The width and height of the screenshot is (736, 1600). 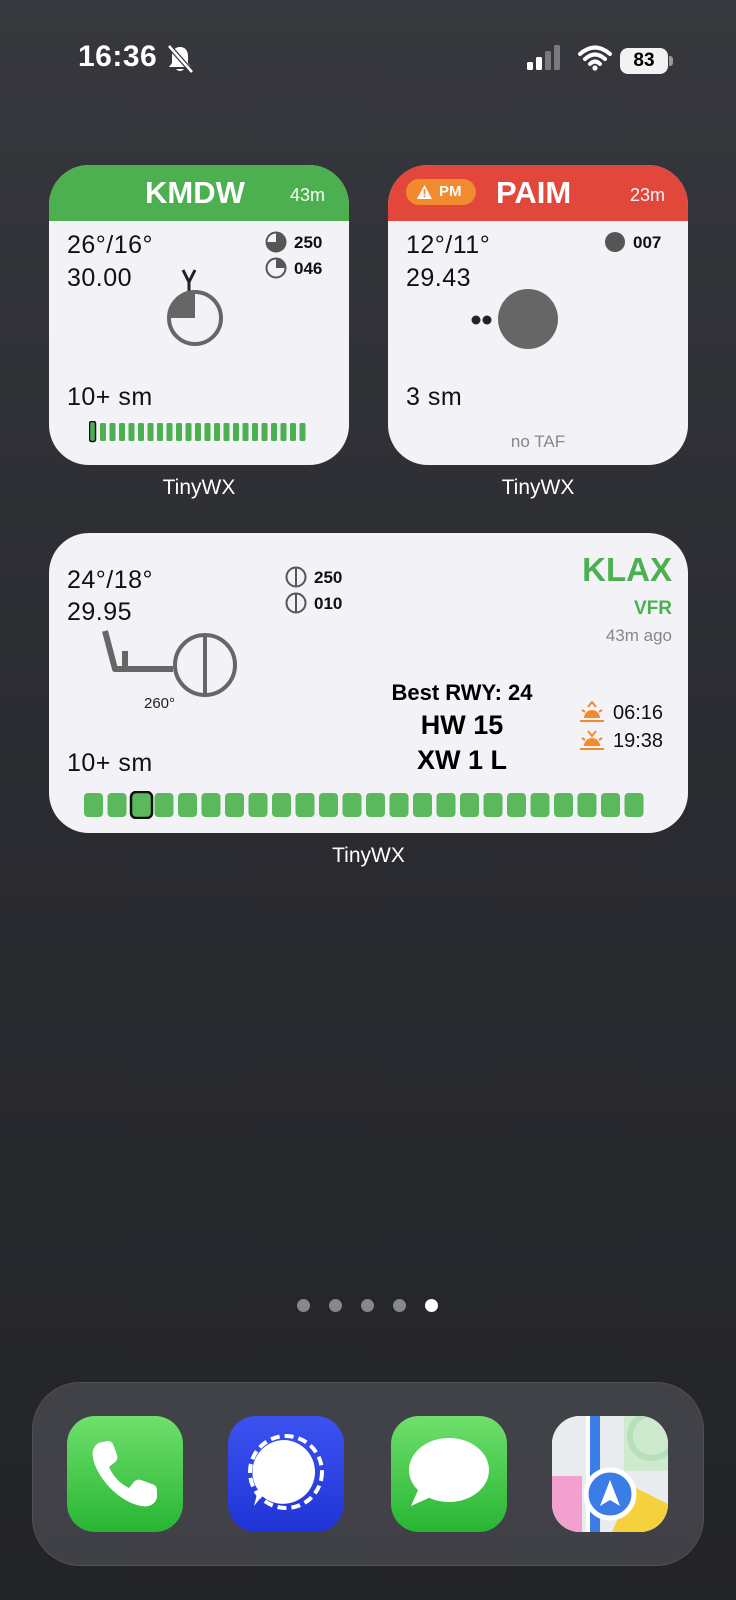 I want to click on sunrise-icon, so click(x=592, y=711).